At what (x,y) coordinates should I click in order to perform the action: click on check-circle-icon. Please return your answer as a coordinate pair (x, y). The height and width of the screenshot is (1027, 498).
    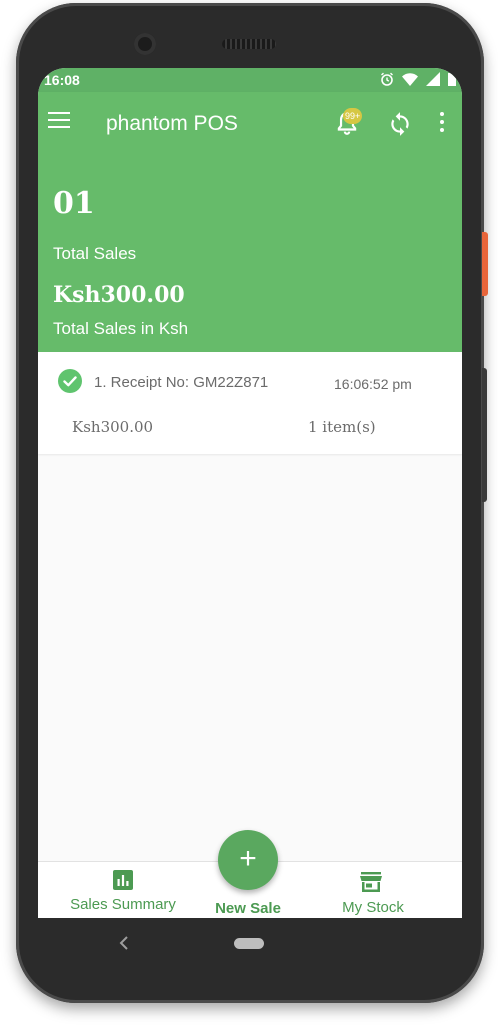
    Looking at the image, I should click on (70, 381).